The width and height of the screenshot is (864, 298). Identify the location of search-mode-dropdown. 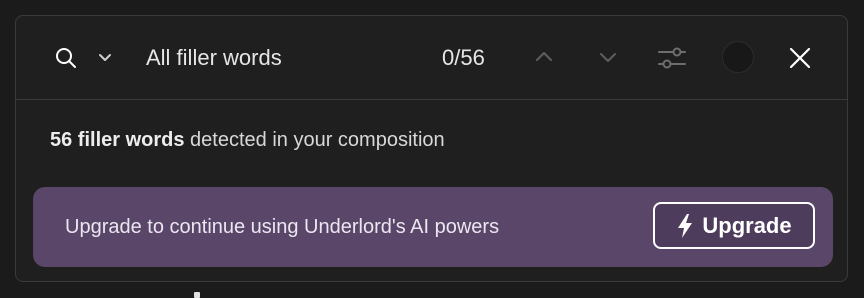
(105, 57).